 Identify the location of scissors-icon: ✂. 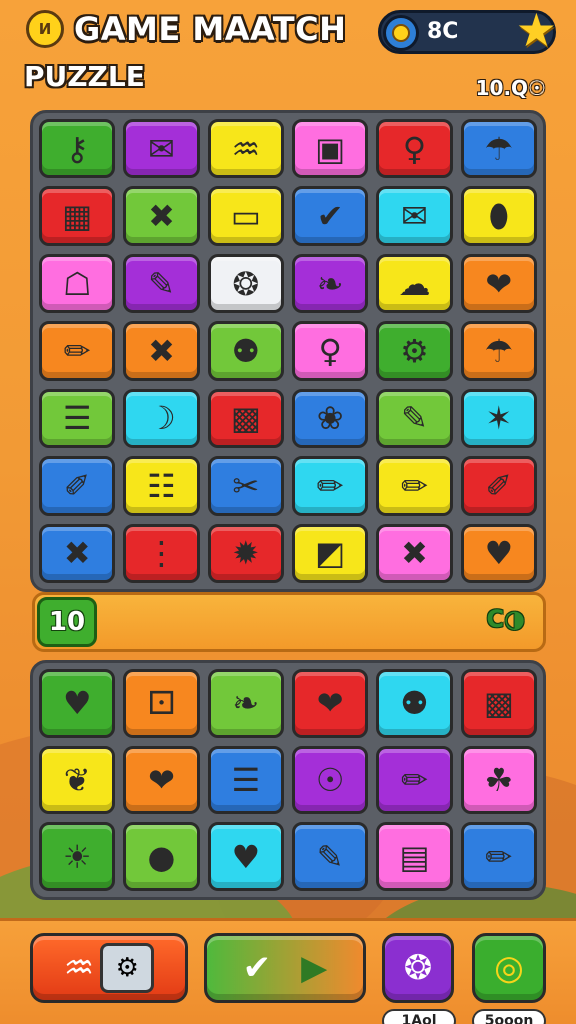
(246, 485).